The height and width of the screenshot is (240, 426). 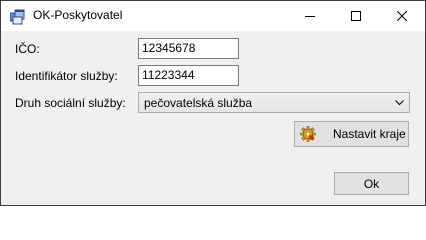 I want to click on service-id-label: Identifikátor služby:, so click(x=66, y=76).